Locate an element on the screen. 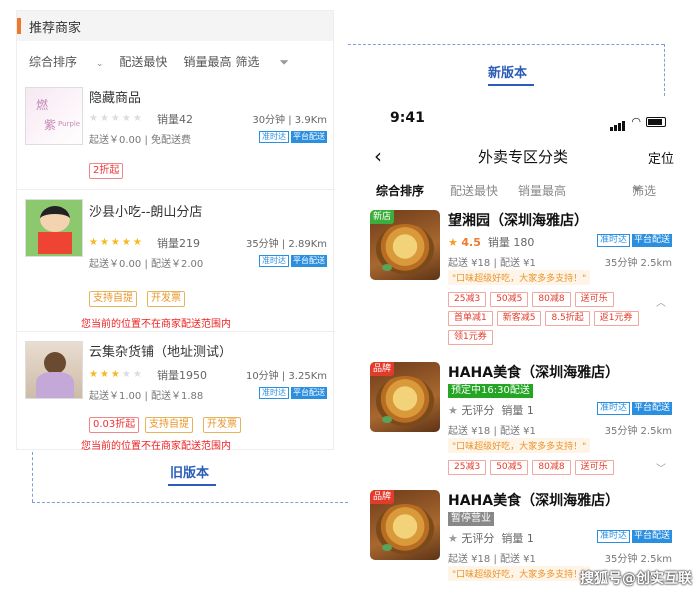 The height and width of the screenshot is (596, 700). reservation-status: 预定中16:30配送 is located at coordinates (490, 391).